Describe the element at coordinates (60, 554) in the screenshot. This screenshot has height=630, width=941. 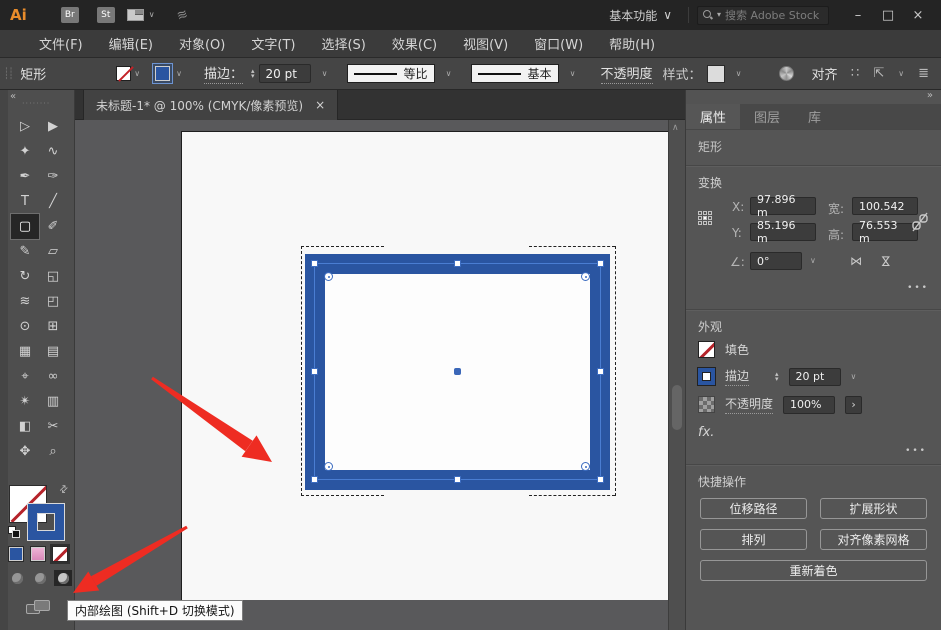
I see `none-button` at that location.